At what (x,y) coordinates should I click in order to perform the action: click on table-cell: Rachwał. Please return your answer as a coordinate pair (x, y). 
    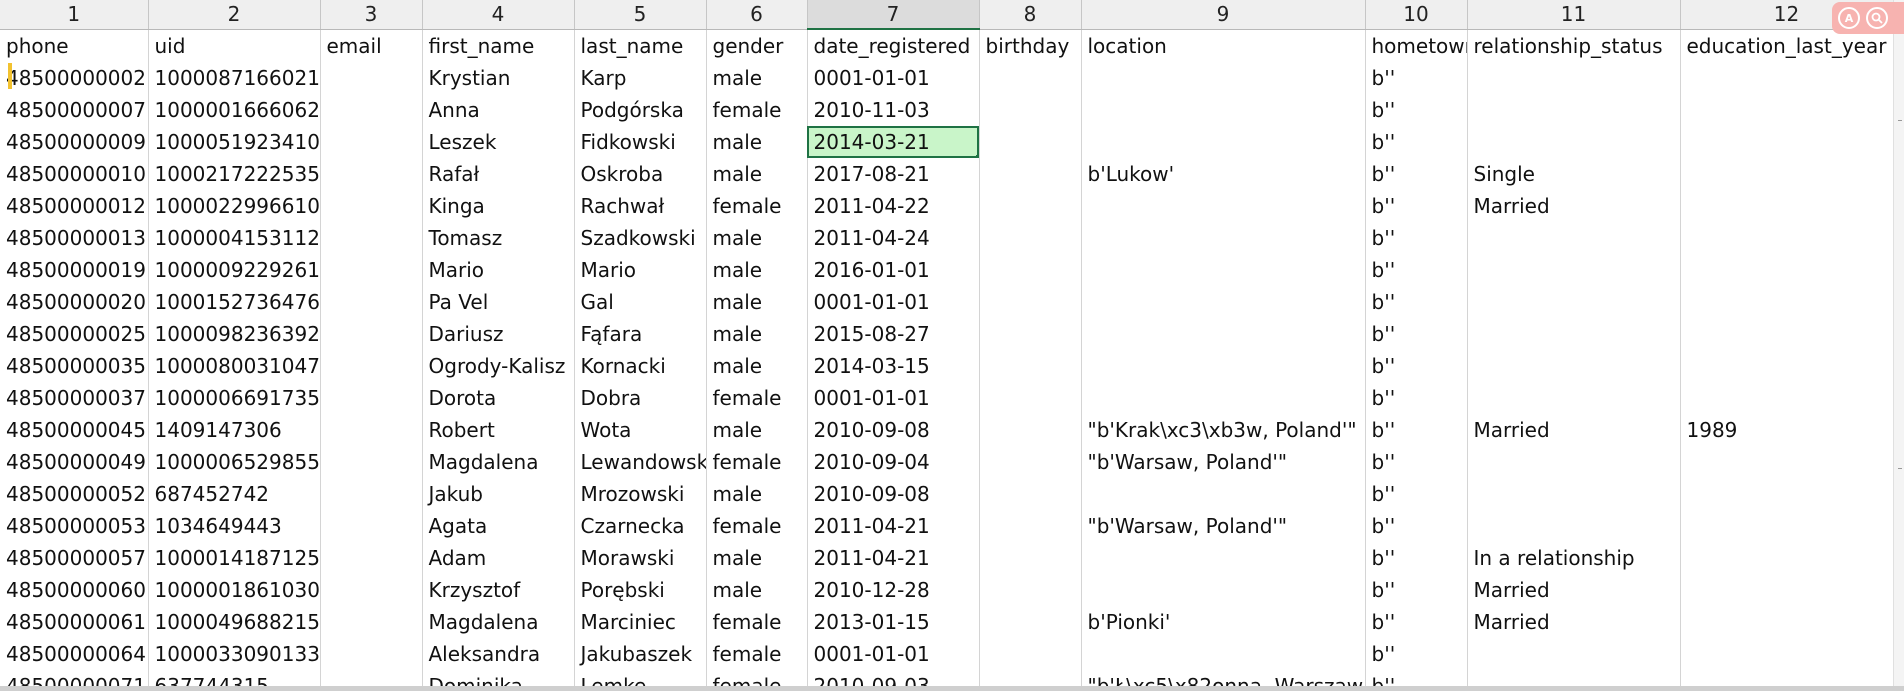
    Looking at the image, I should click on (640, 206).